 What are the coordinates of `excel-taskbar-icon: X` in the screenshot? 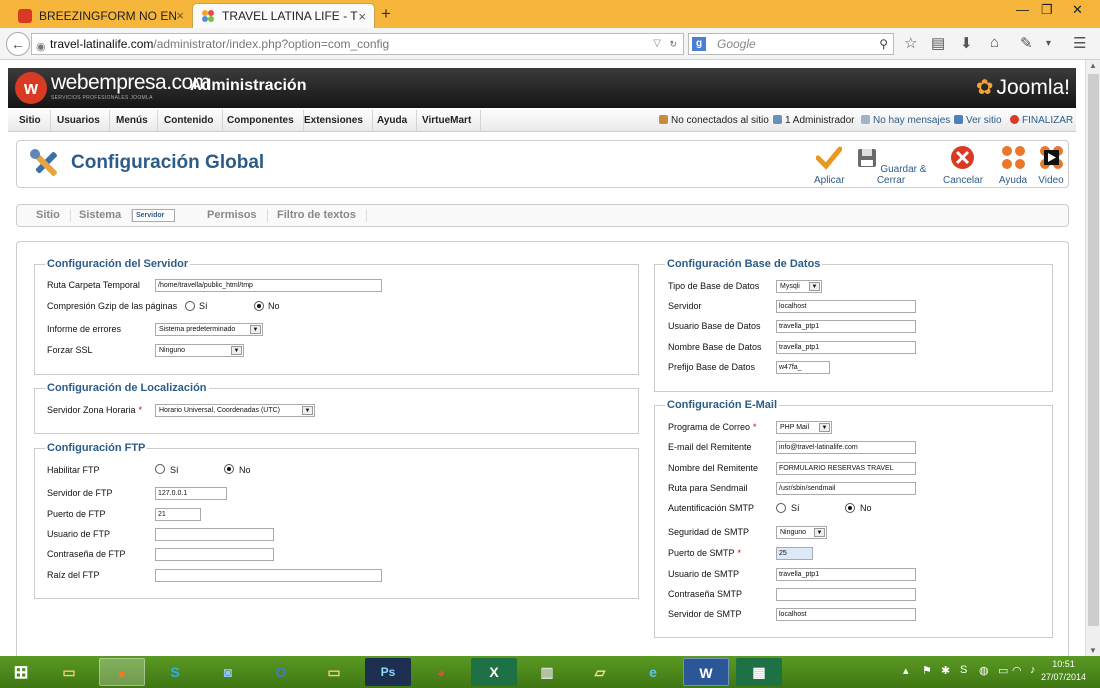 It's located at (494, 672).